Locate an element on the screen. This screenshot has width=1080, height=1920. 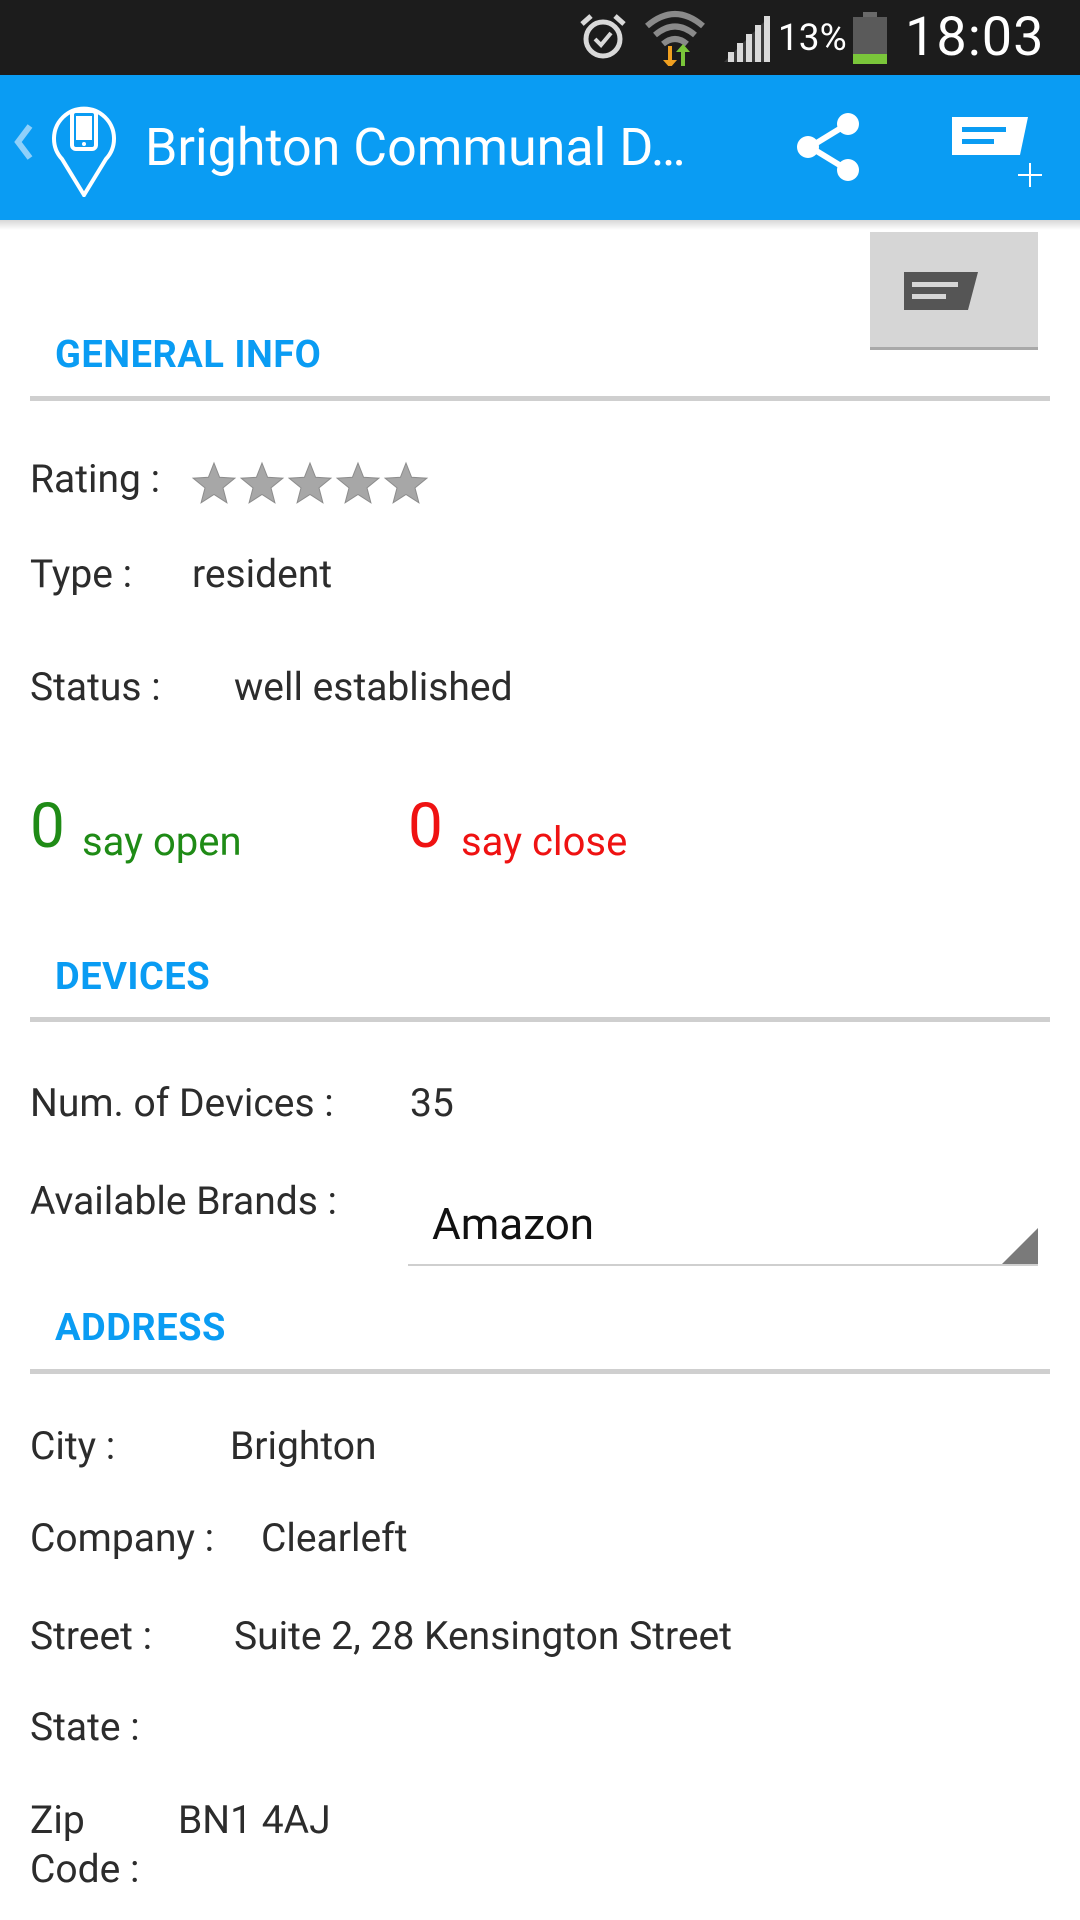
share-icon is located at coordinates (828, 147).